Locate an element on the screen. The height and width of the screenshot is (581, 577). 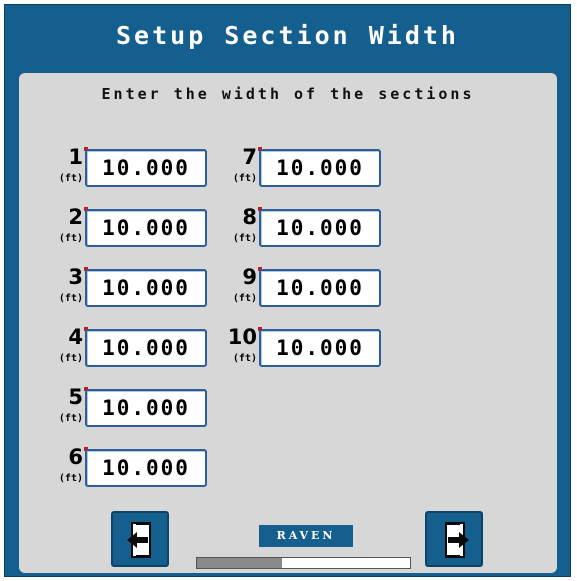
next-button is located at coordinates (454, 539).